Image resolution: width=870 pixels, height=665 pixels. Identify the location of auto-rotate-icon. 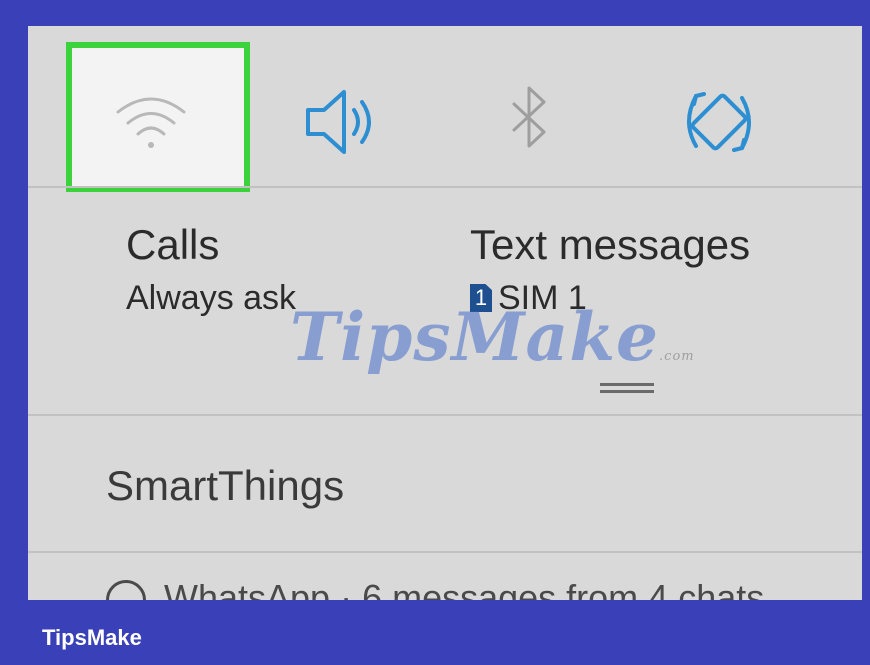
(719, 122).